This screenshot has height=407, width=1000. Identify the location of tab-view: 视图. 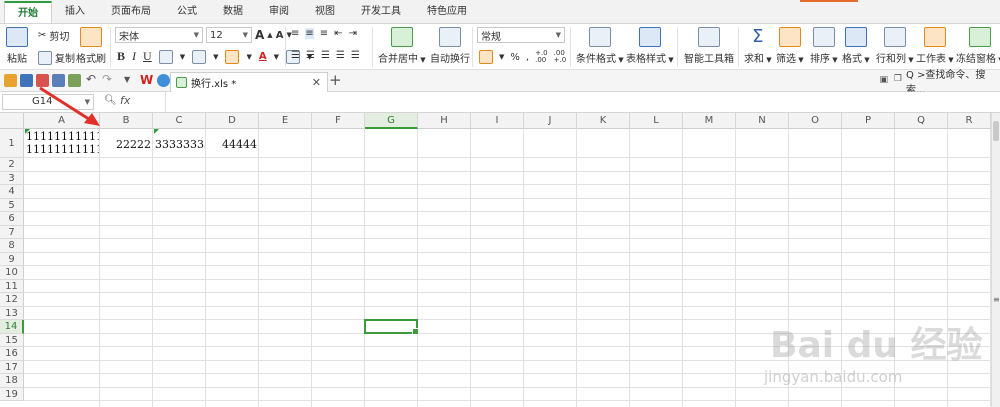
(325, 12).